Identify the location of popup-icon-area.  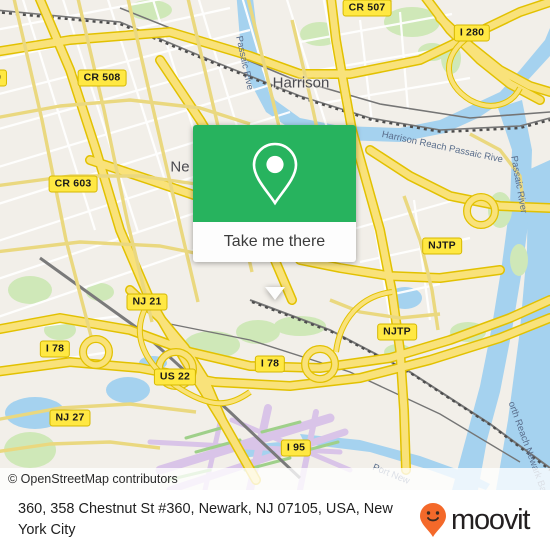
(274, 173).